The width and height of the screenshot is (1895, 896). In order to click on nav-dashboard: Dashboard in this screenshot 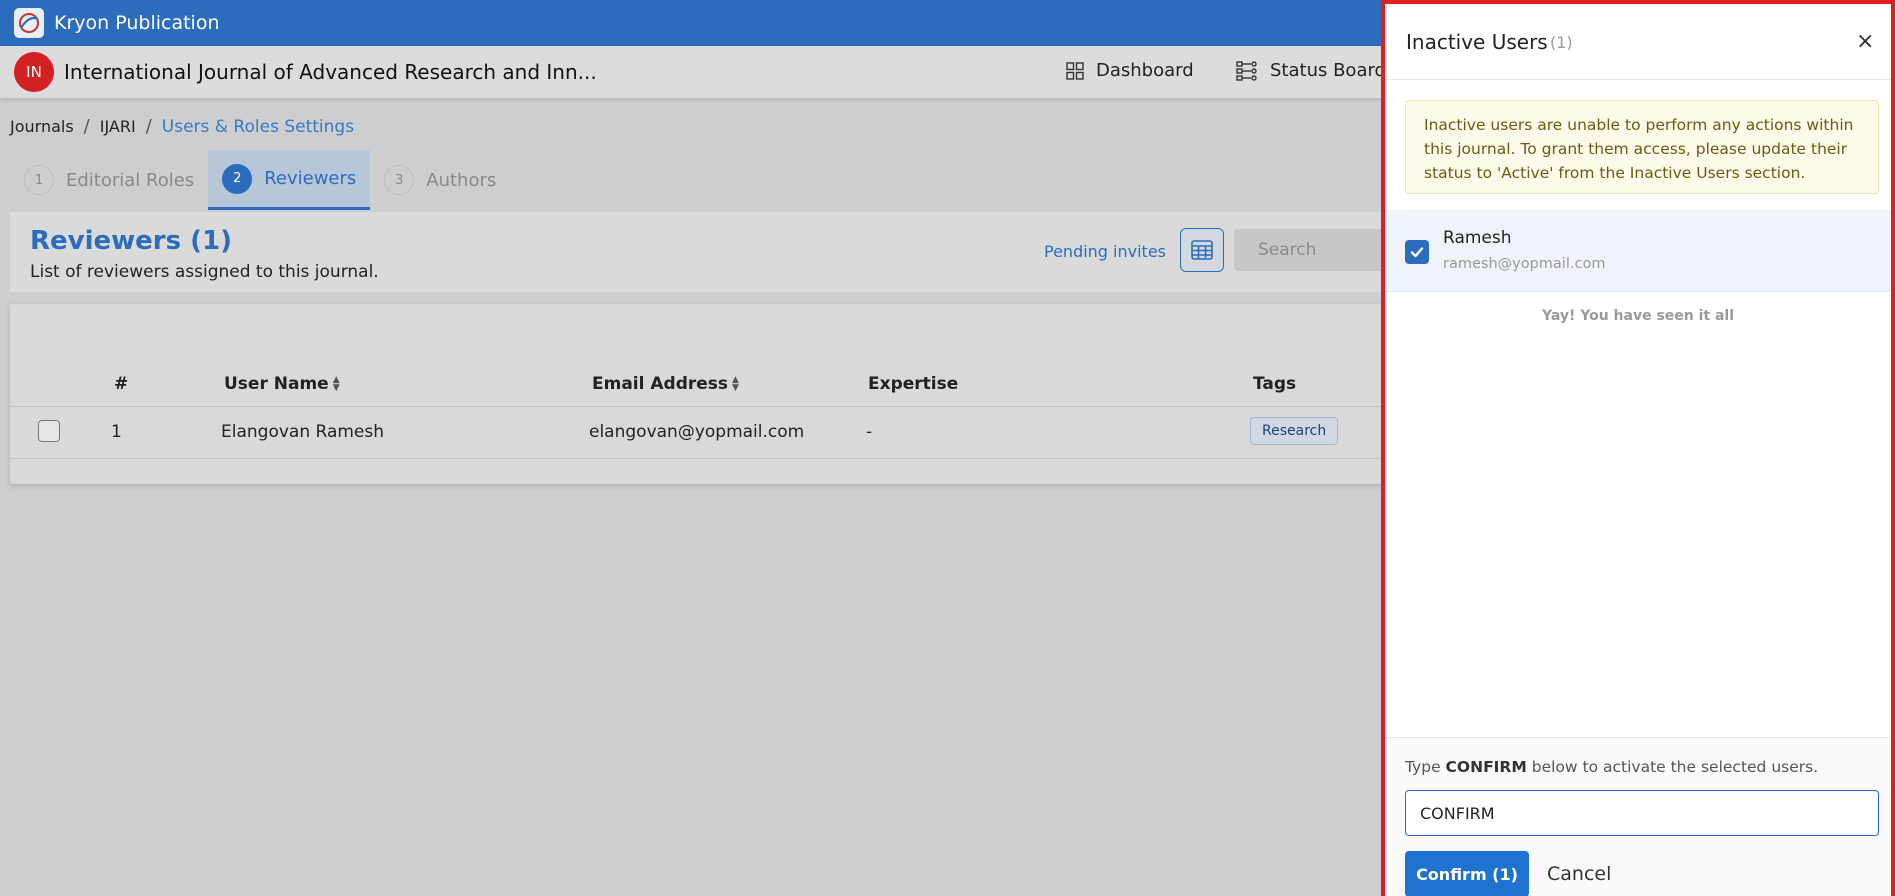, I will do `click(1130, 70)`.